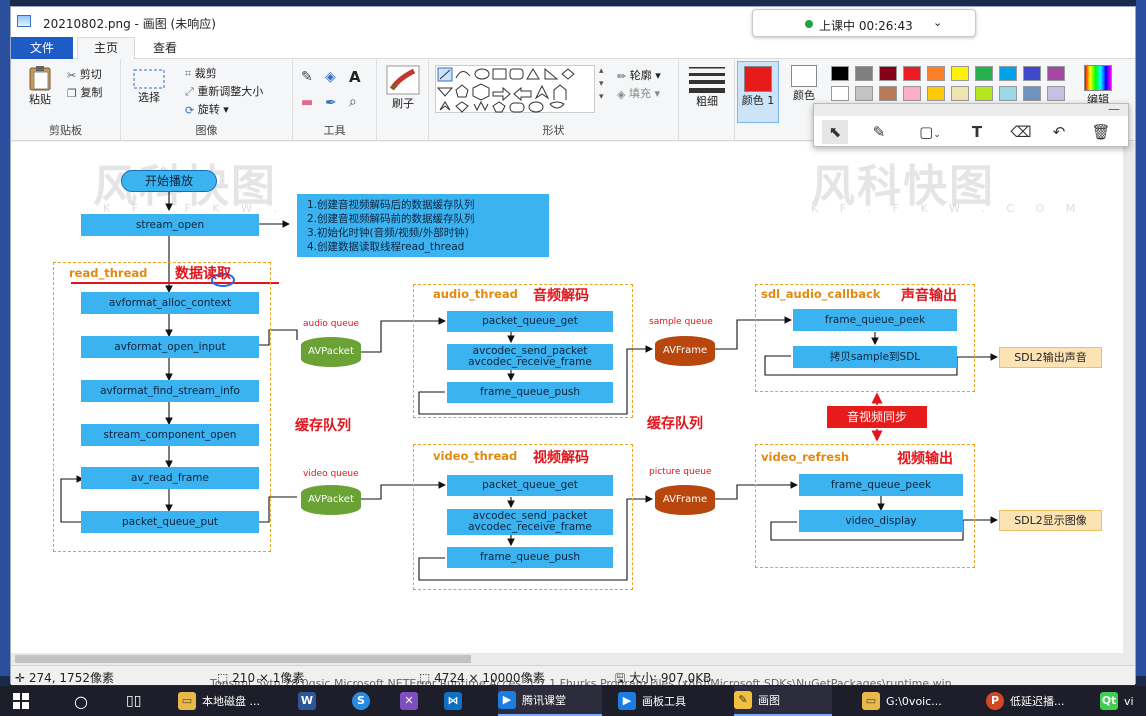  I want to click on paste-button: 粘贴, so click(40, 86).